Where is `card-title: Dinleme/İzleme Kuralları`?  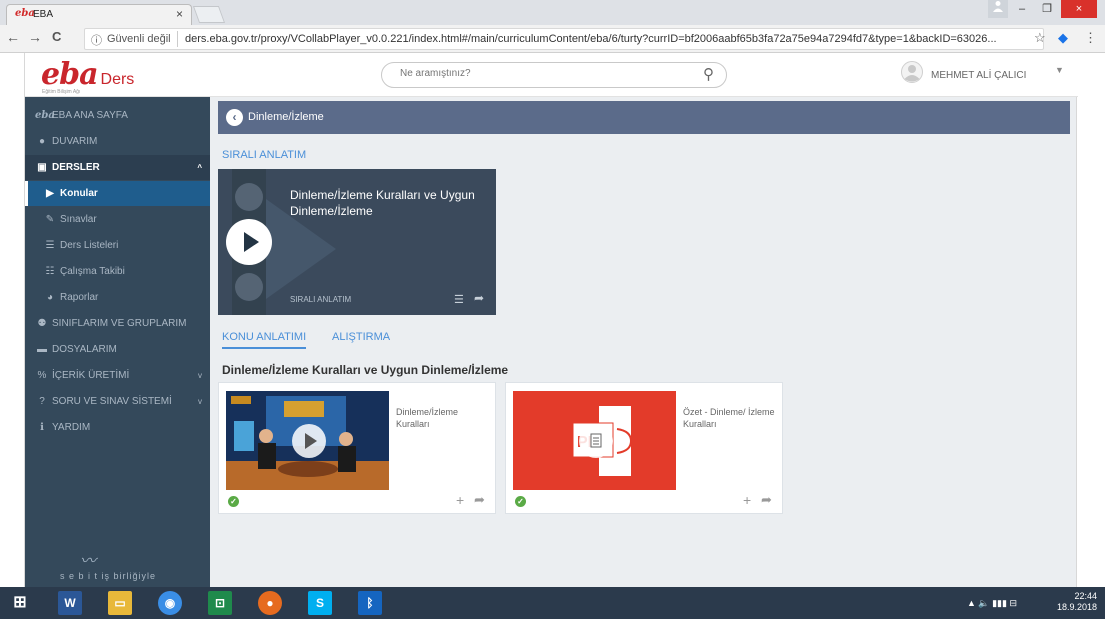 card-title: Dinleme/İzleme Kuralları is located at coordinates (443, 418).